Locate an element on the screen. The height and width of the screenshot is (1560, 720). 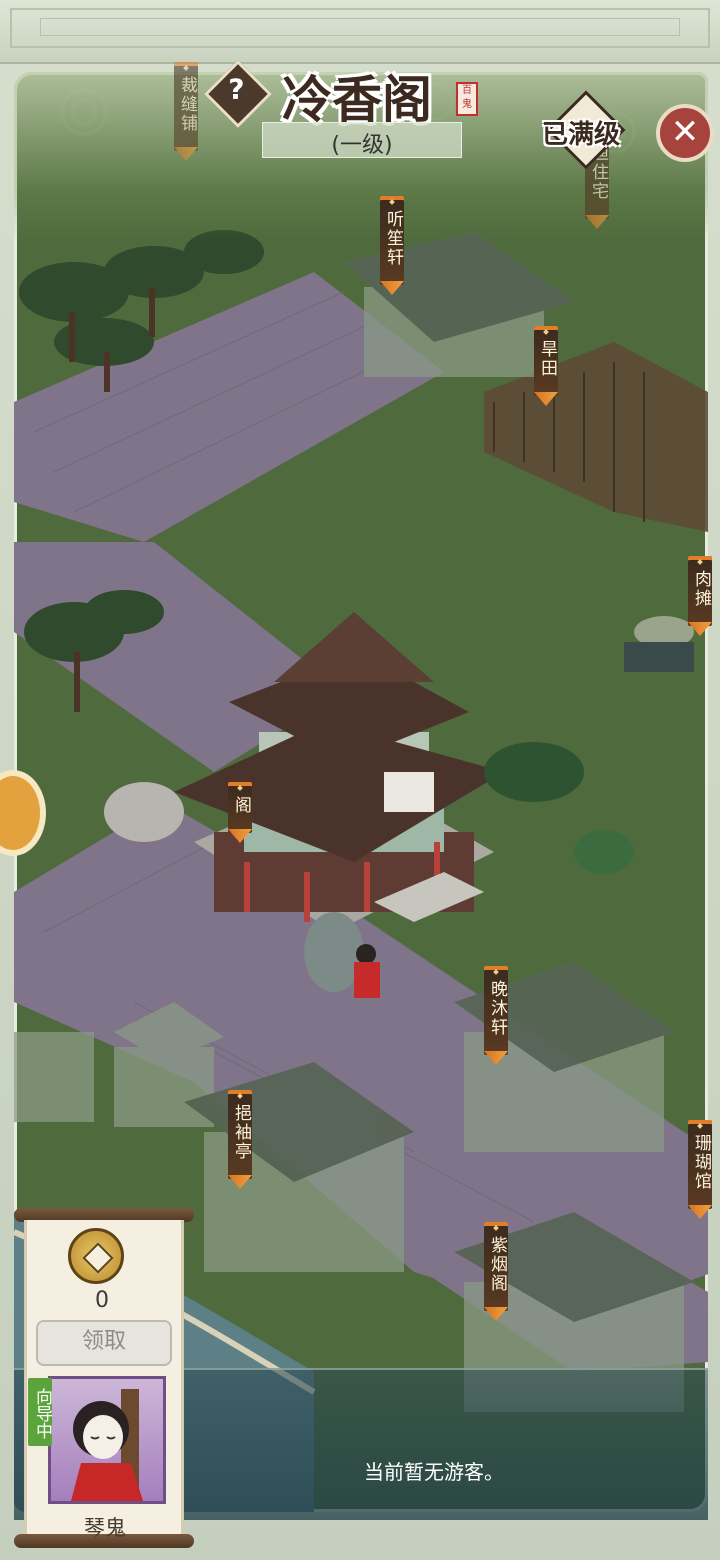
guide-avatar is located at coordinates (107, 1440).